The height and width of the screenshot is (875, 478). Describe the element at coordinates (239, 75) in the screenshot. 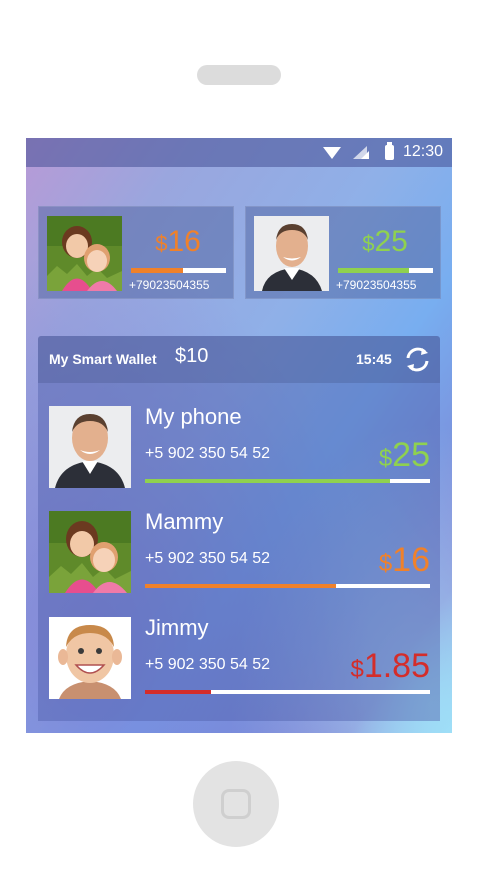

I see `phone-speaker` at that location.